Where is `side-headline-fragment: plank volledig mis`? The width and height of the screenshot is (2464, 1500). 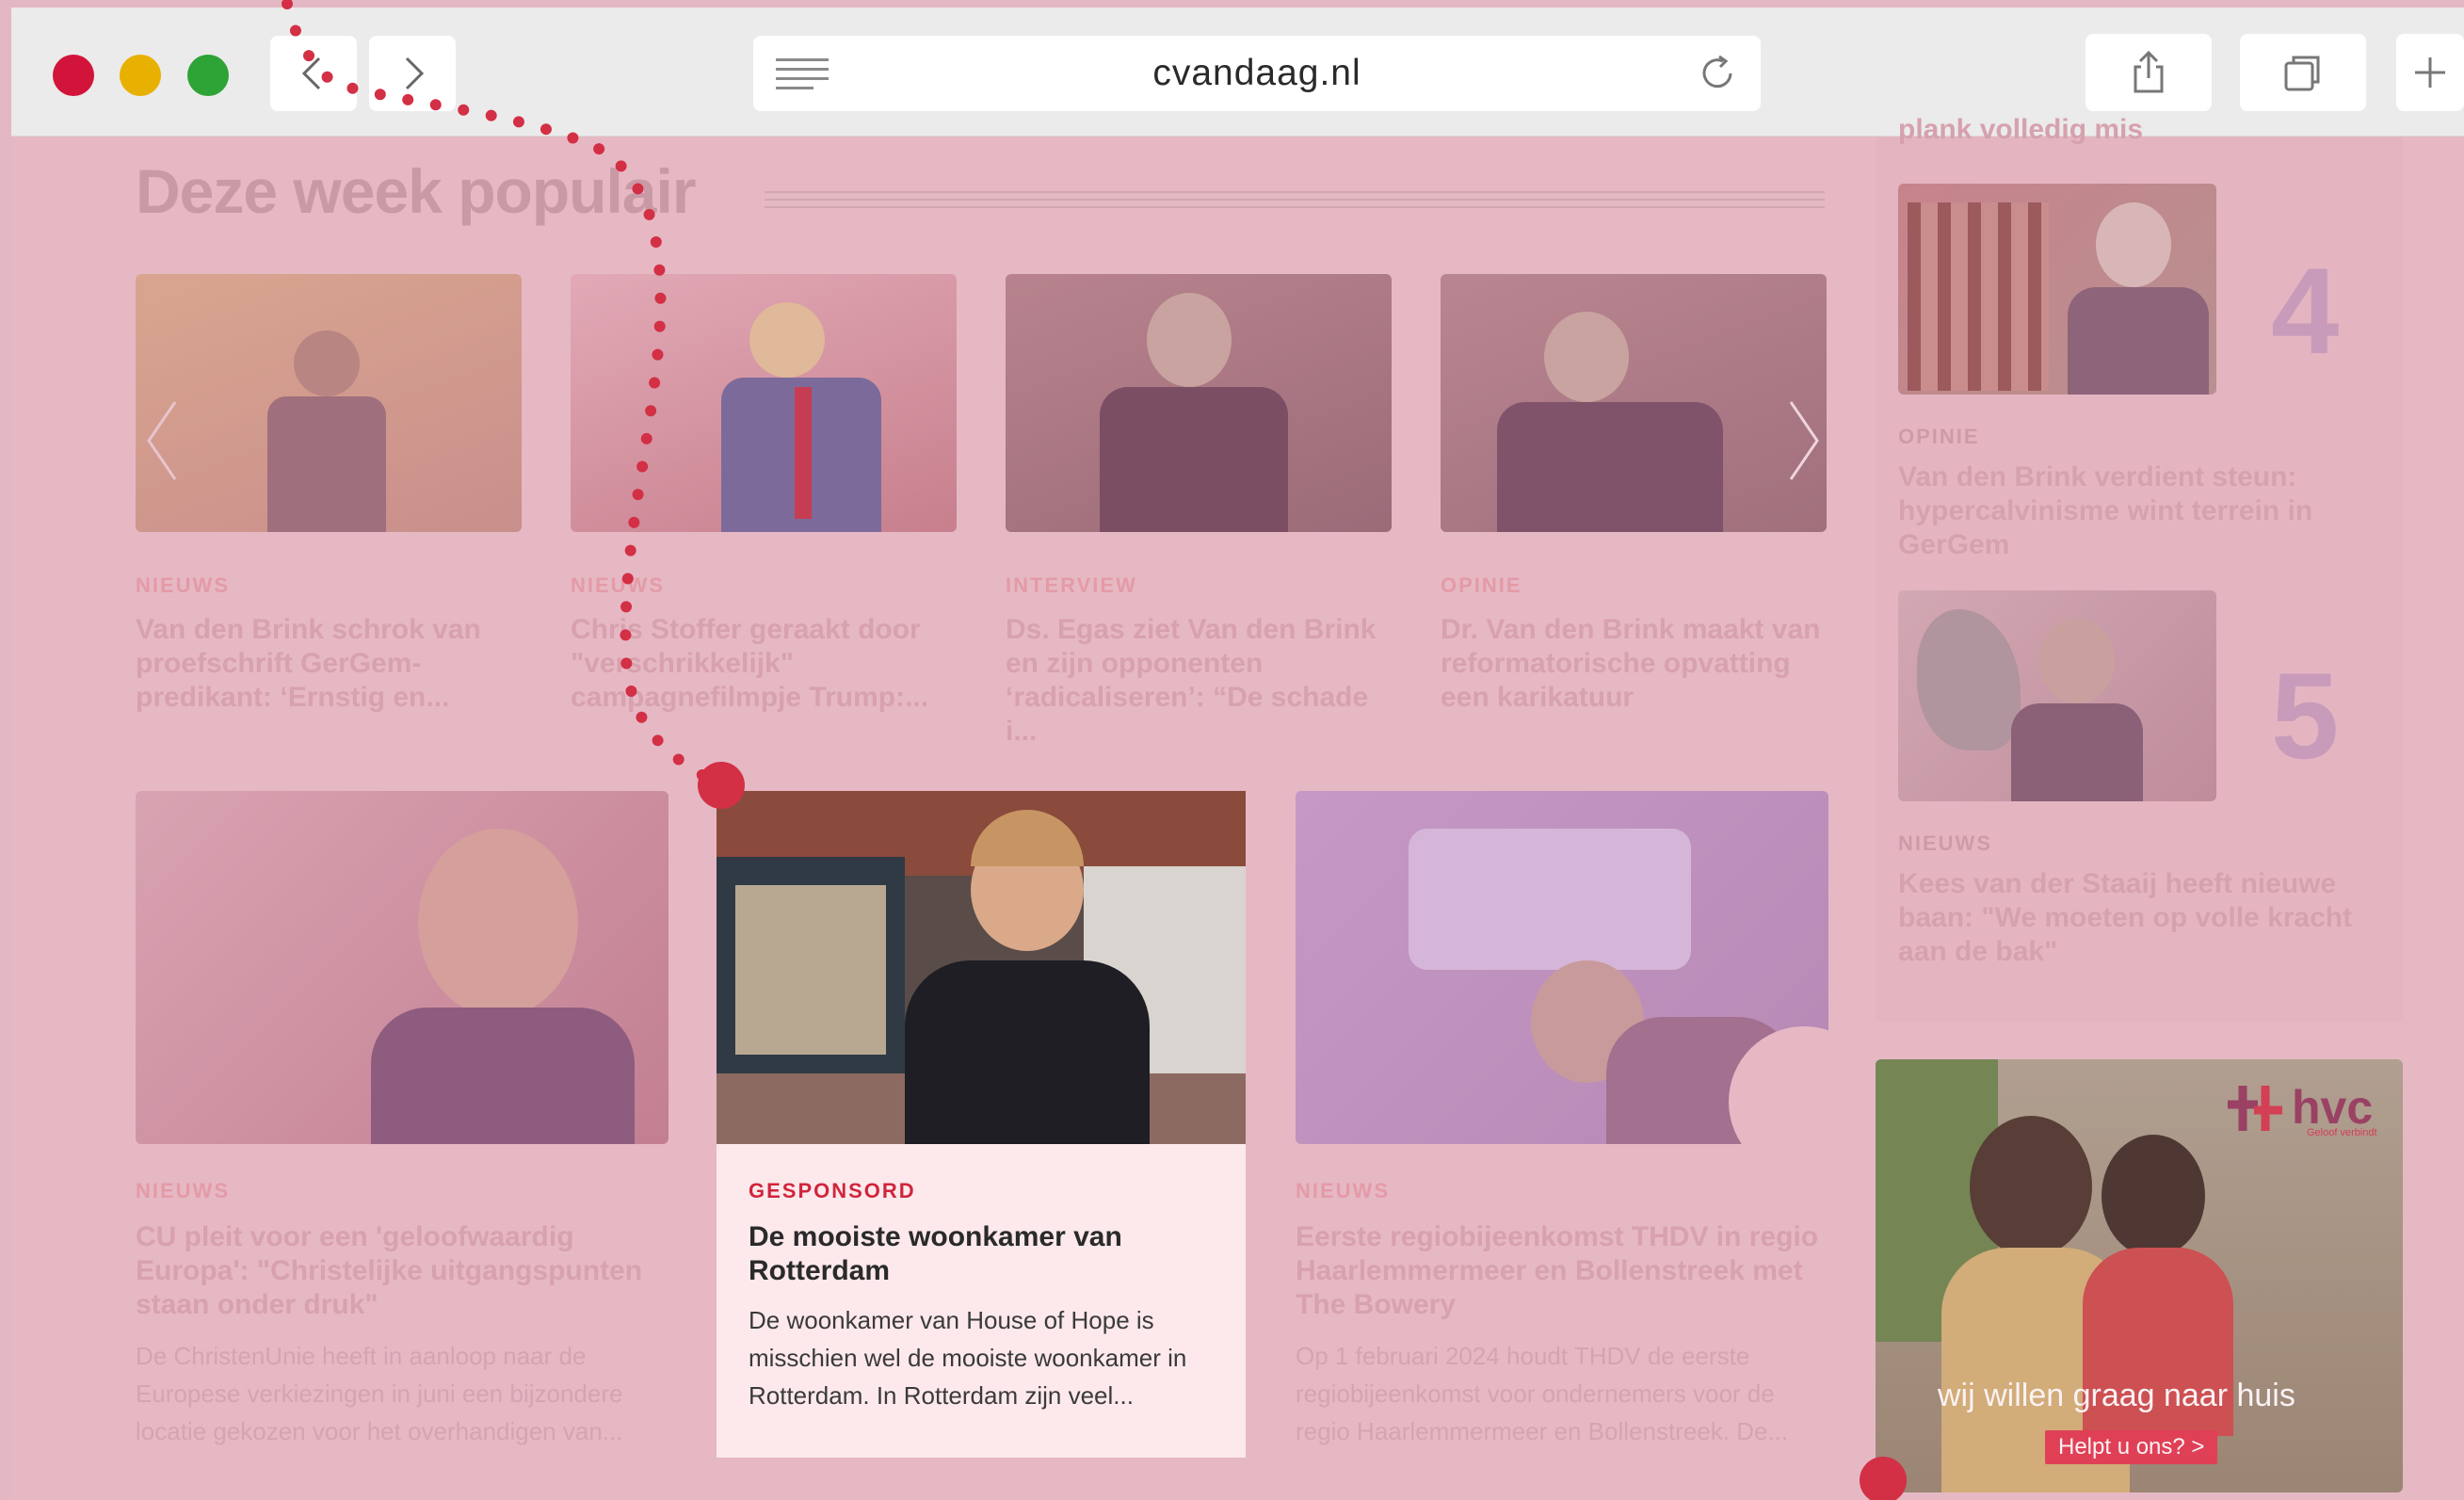 side-headline-fragment: plank volledig mis is located at coordinates (2021, 130).